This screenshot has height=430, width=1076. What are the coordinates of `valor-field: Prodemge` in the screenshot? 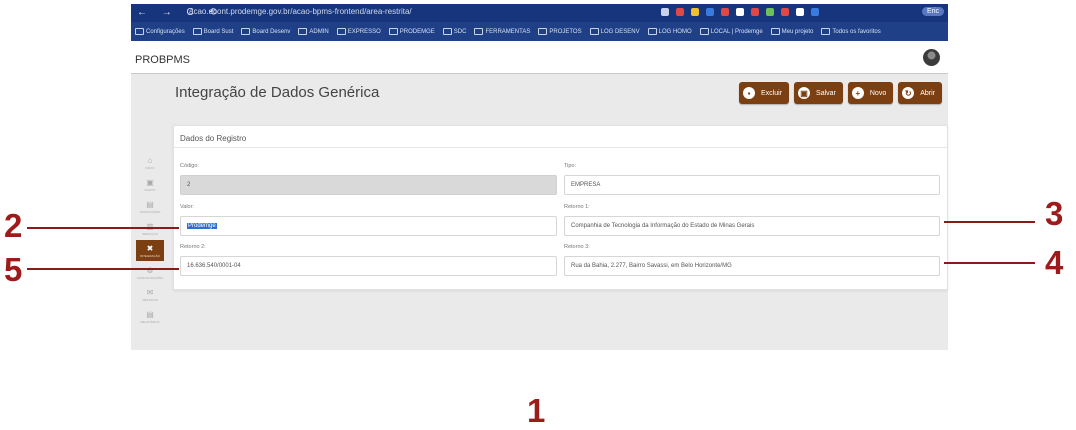 It's located at (368, 226).